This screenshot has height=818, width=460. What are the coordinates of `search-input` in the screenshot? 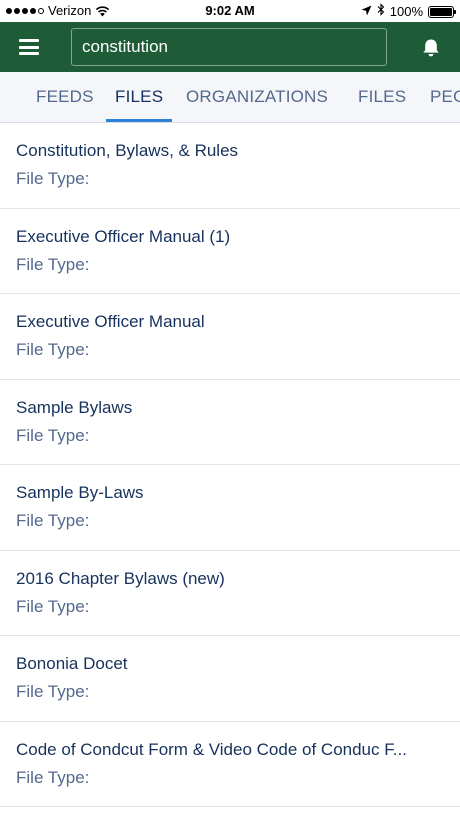 It's located at (229, 47).